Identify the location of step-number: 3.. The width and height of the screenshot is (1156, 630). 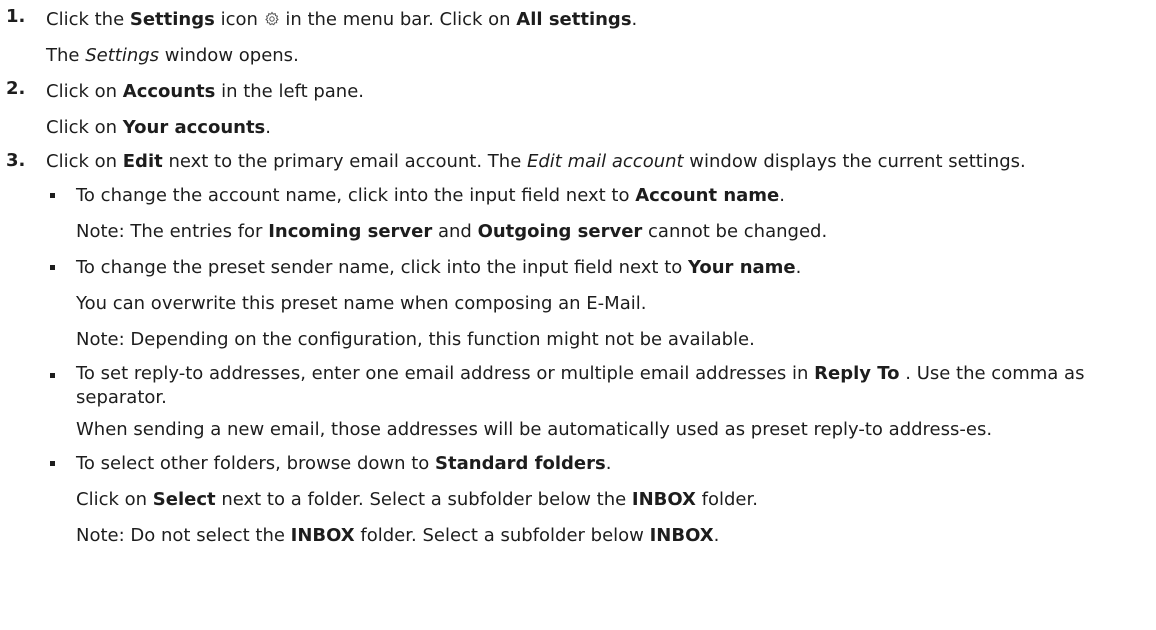
(16, 160).